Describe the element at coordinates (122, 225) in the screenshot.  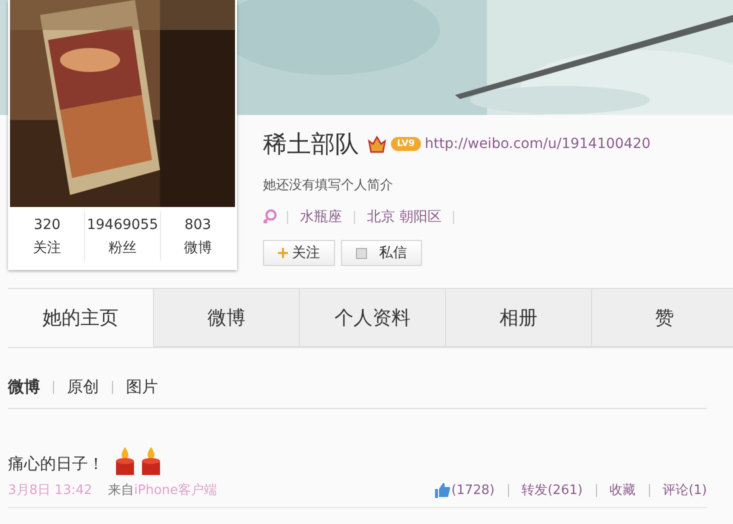
I see `stat-count: 19469055` at that location.